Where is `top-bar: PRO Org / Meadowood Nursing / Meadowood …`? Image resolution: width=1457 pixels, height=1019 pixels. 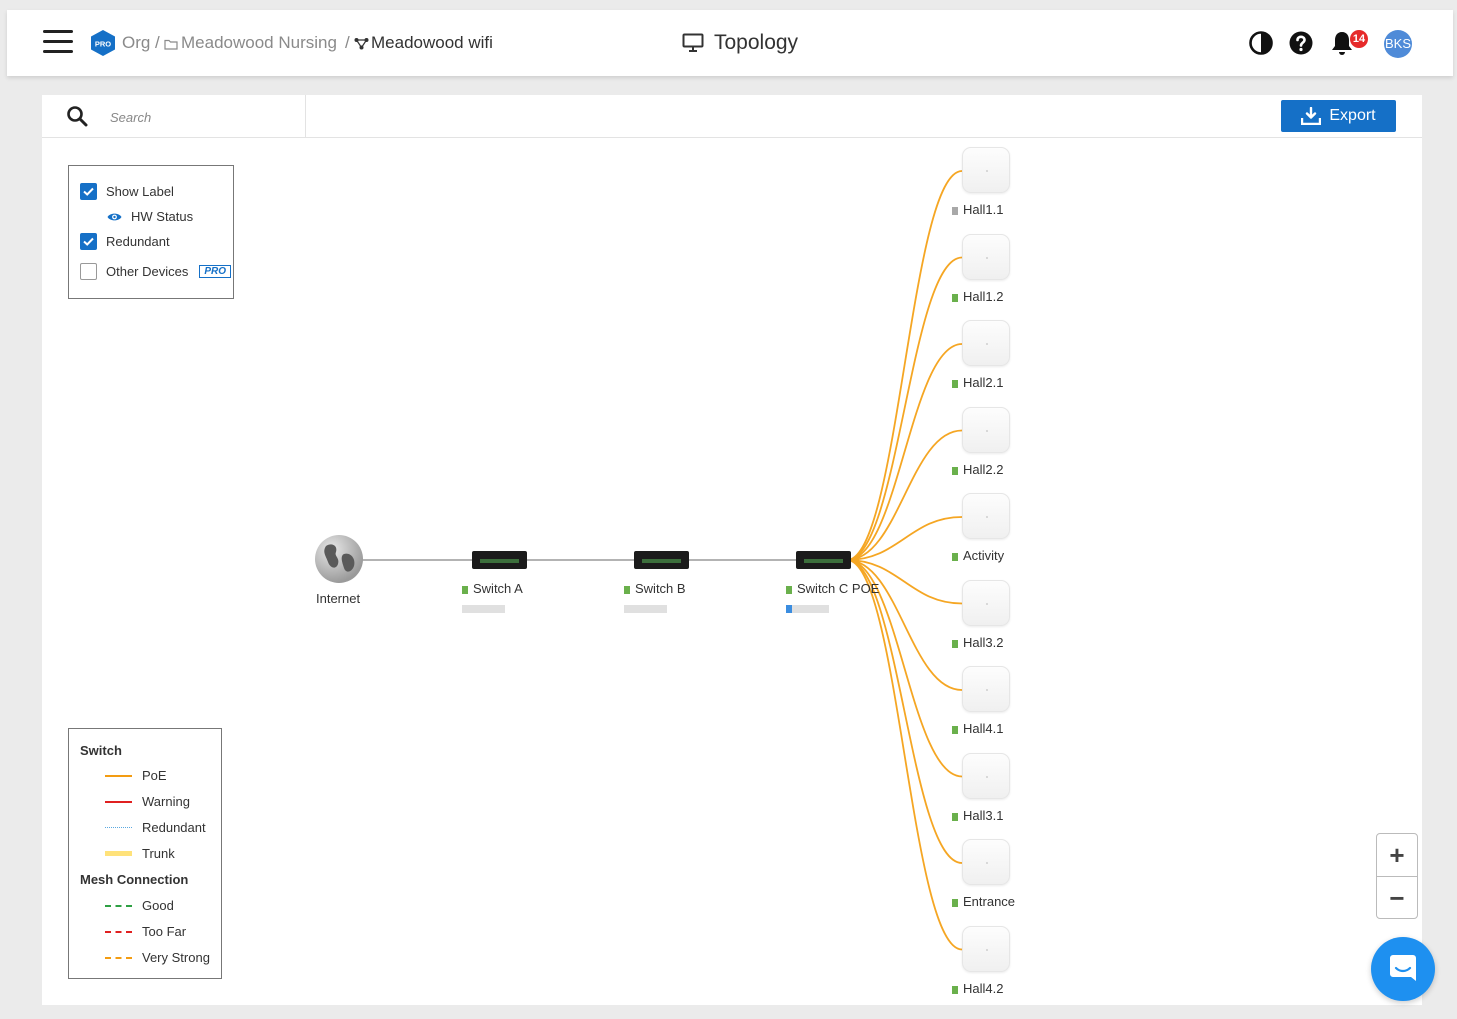 top-bar: PRO Org / Meadowood Nursing / Meadowood … is located at coordinates (730, 43).